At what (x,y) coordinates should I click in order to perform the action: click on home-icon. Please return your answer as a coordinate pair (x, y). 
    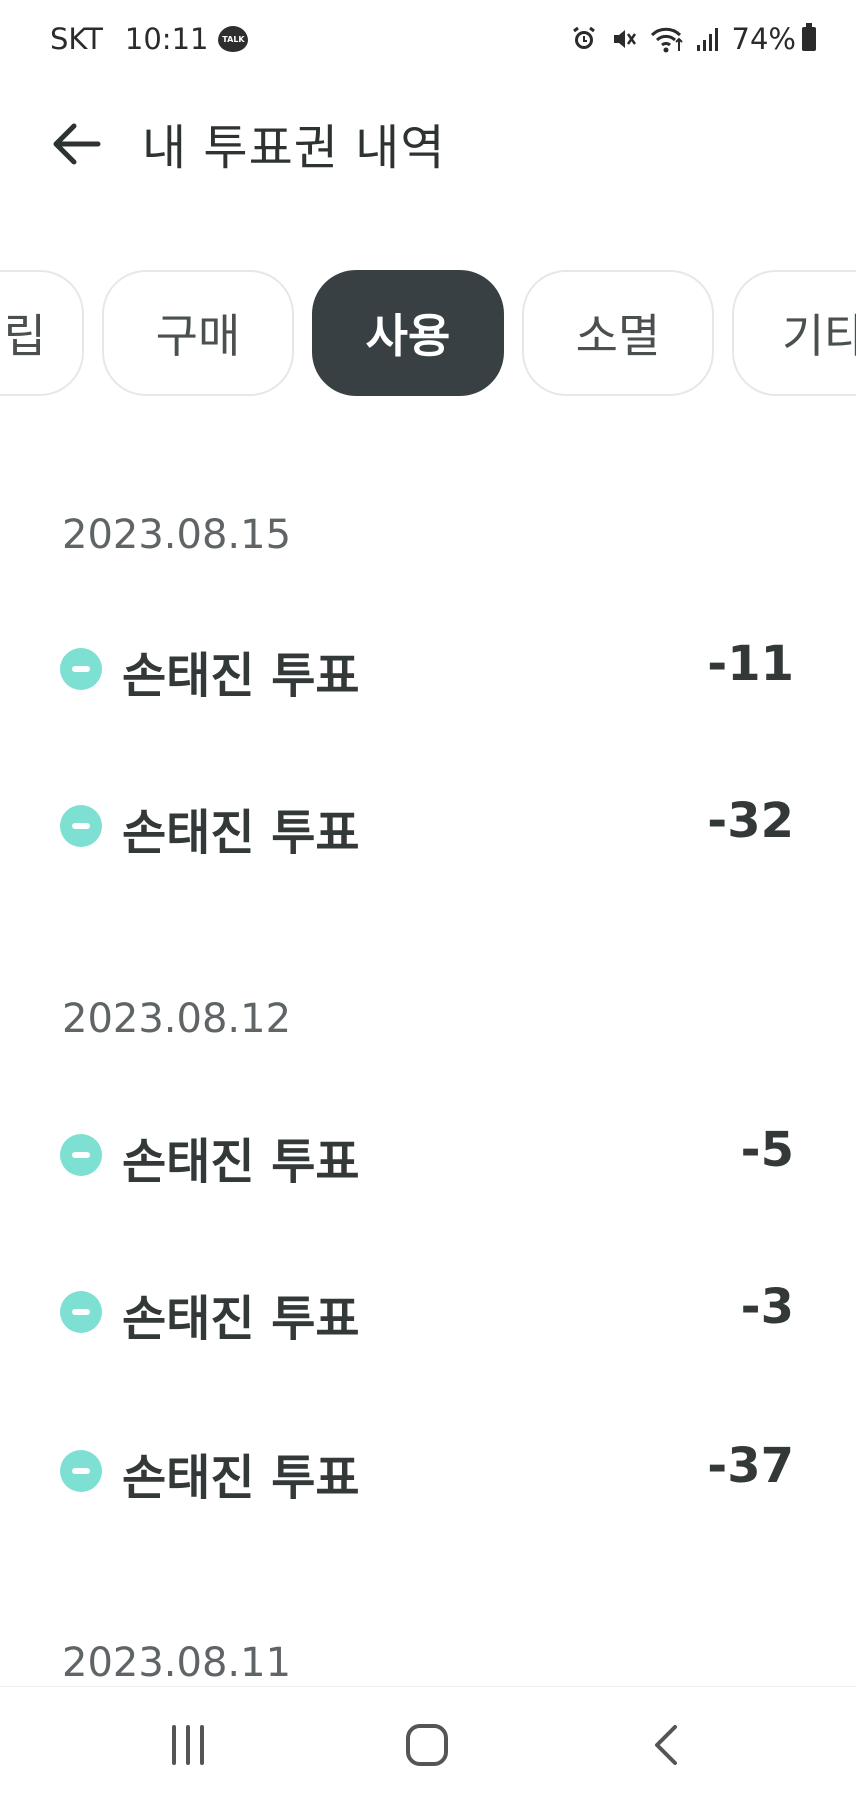
    Looking at the image, I should click on (427, 1745).